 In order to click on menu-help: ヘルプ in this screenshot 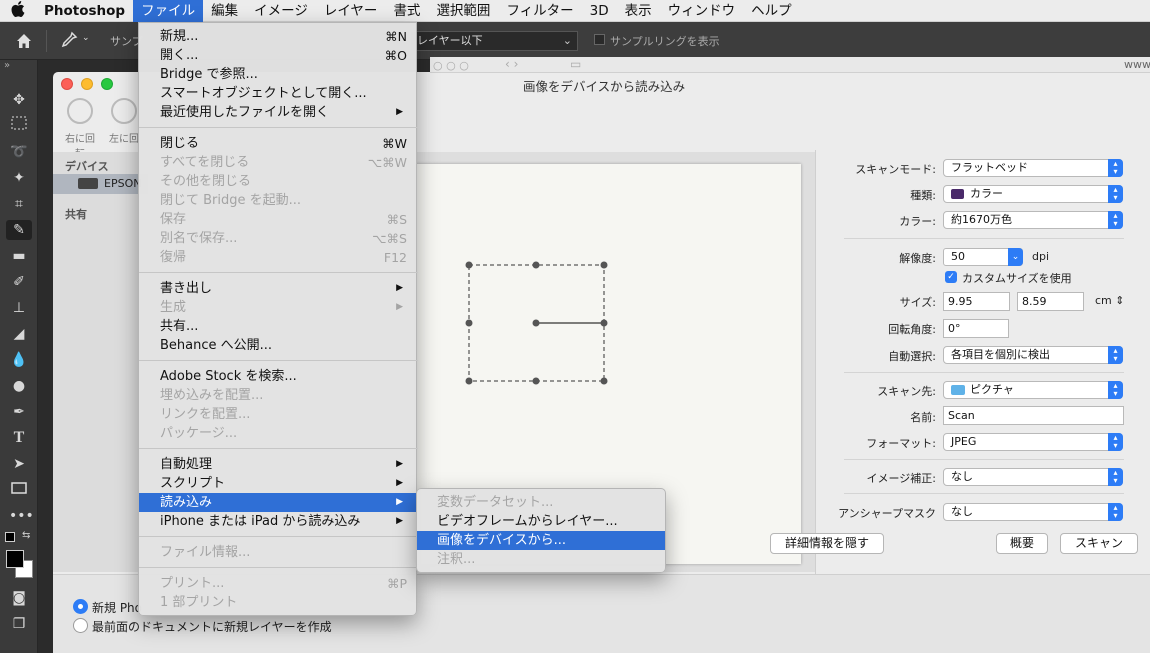, I will do `click(771, 11)`.